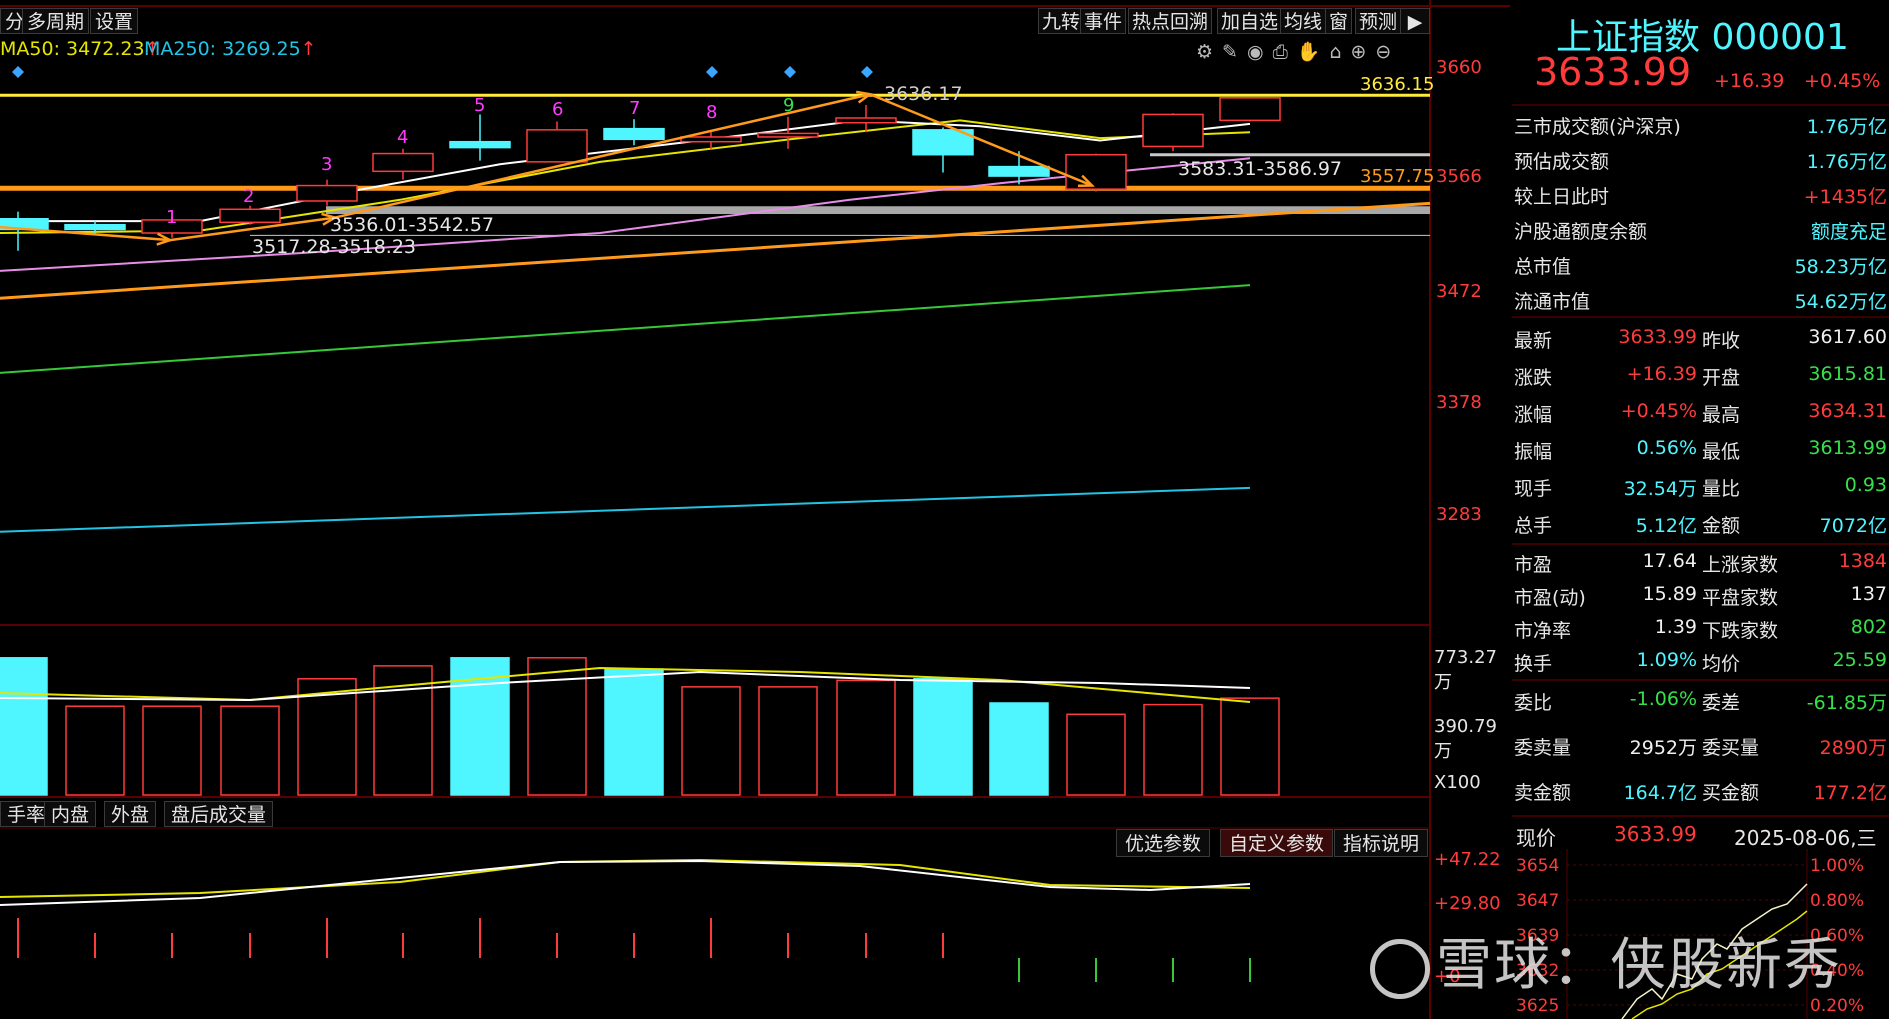 The image size is (1889, 1019). Describe the element at coordinates (1562, 197) in the screenshot. I see `market-row-label: 较上日此时` at that location.